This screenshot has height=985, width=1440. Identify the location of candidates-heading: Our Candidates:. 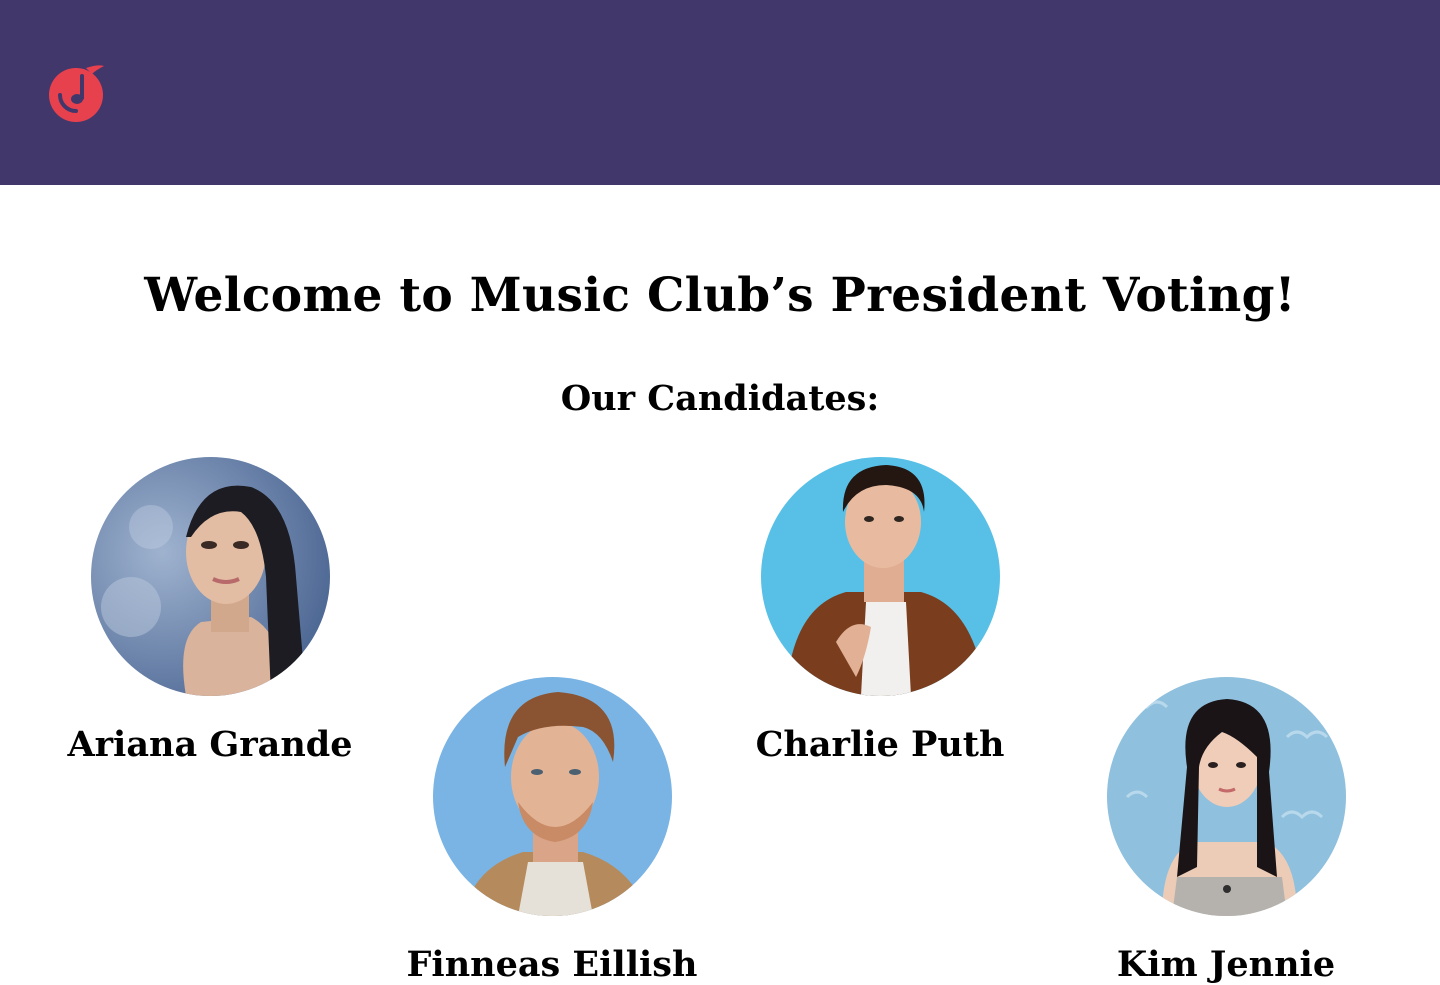
(720, 398).